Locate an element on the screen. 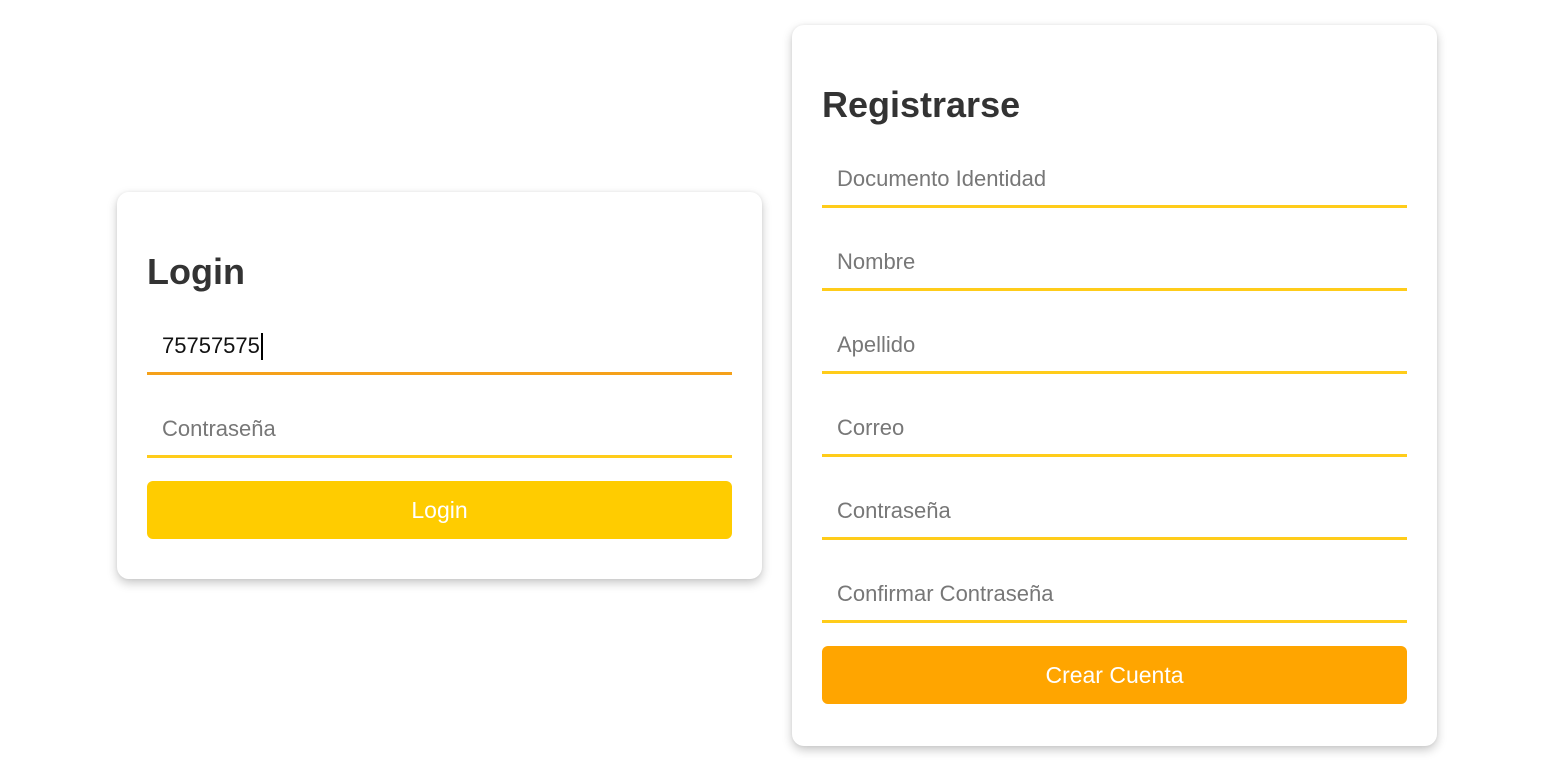  register-confirm-password-input is located at coordinates (1114, 591).